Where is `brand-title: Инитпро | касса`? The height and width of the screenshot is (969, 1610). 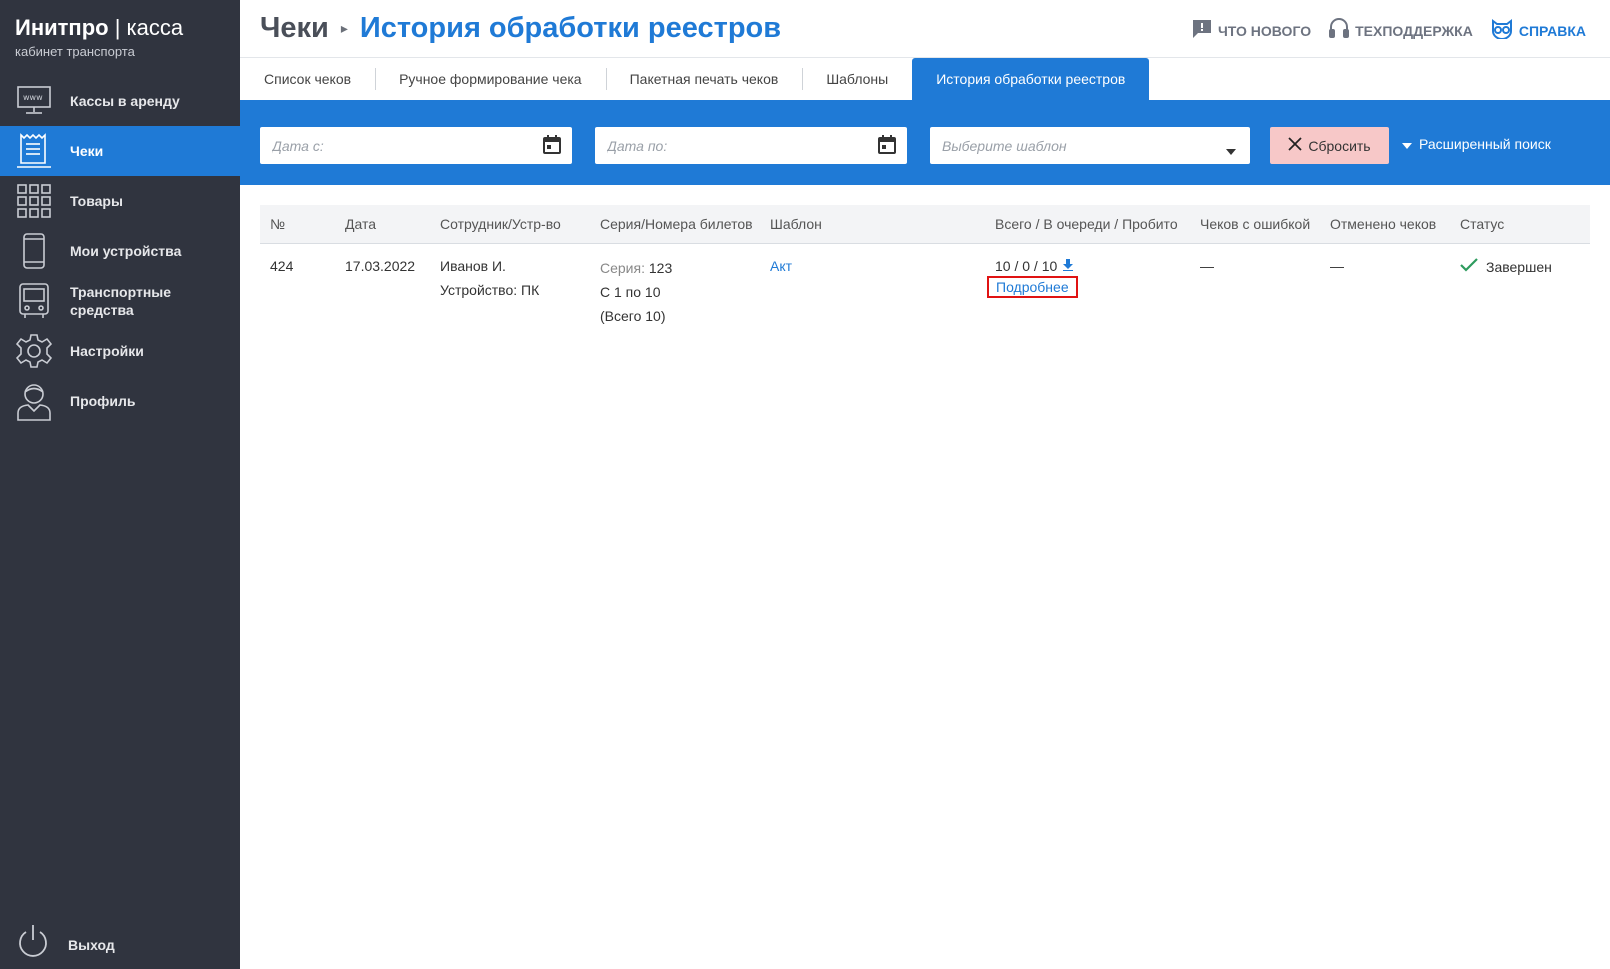 brand-title: Инитпро | касса is located at coordinates (99, 28).